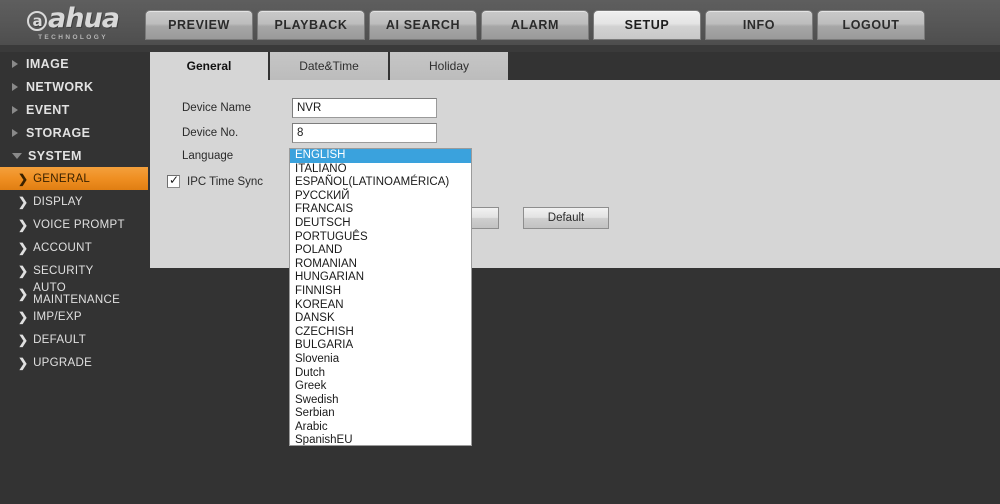 The height and width of the screenshot is (504, 1000). What do you see at coordinates (871, 25) in the screenshot?
I see `nav-tab-logout: LOGOUT` at bounding box center [871, 25].